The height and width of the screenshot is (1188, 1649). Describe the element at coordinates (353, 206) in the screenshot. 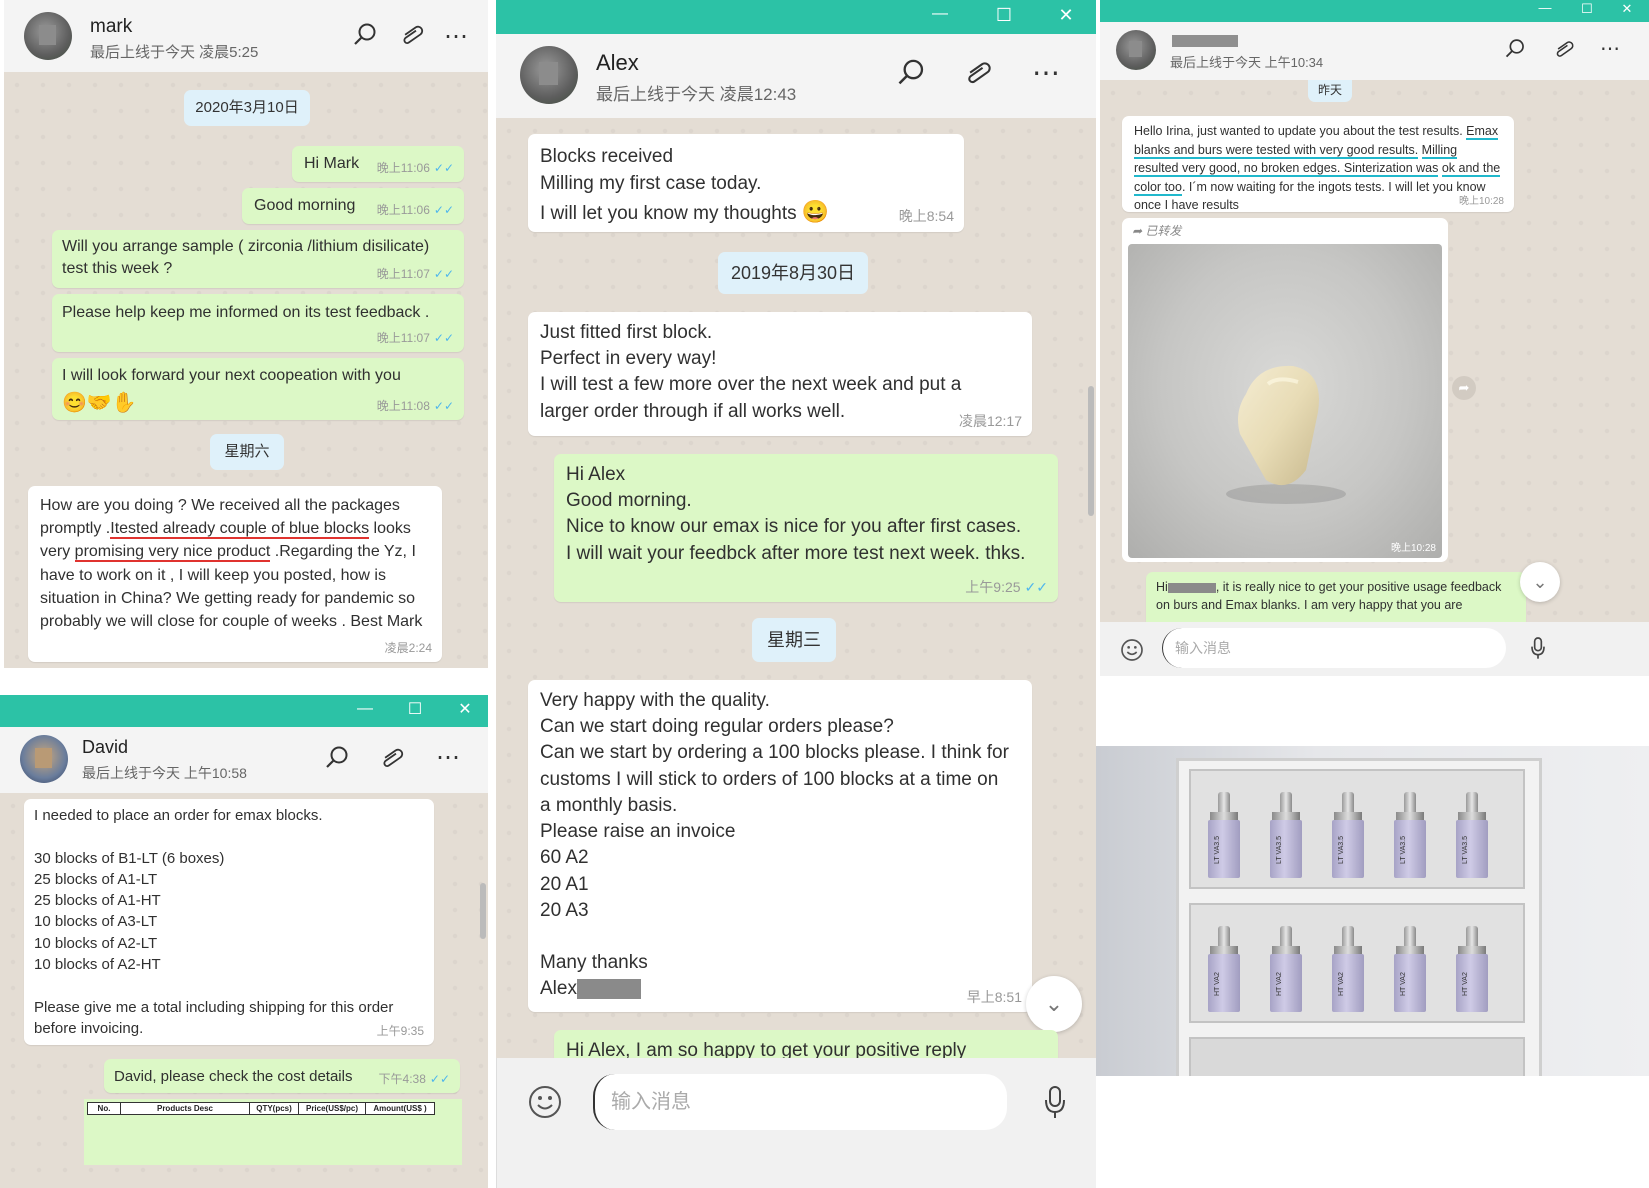

I see `message-outgoing: Good morning 晚上11:06 ✓✓` at that location.